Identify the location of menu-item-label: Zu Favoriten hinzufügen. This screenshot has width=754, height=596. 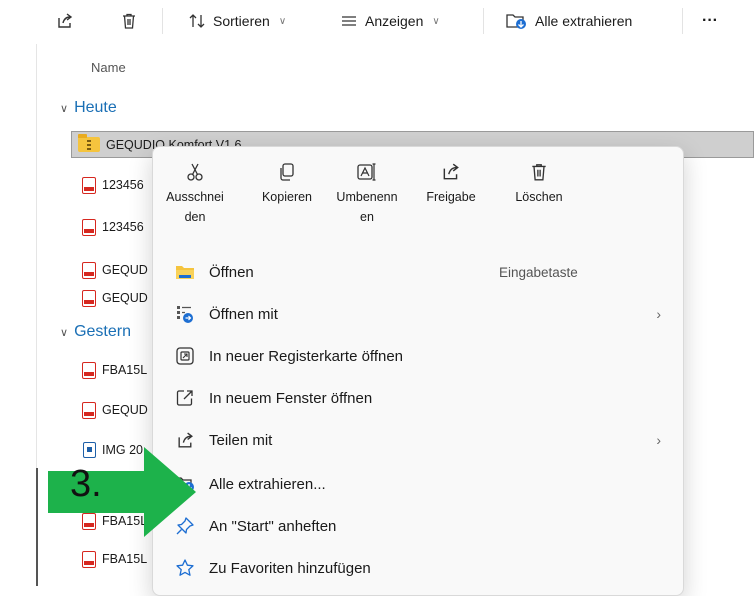
(290, 568).